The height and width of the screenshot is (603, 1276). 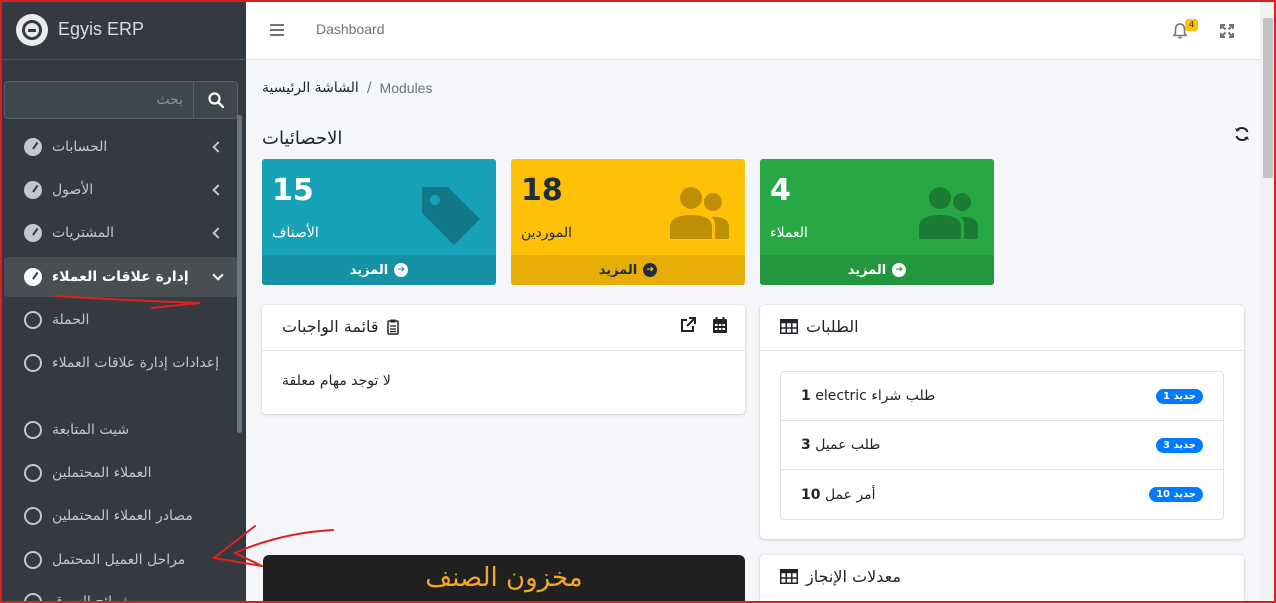 What do you see at coordinates (302, 138) in the screenshot?
I see `stats-title: الاحصائيات` at bounding box center [302, 138].